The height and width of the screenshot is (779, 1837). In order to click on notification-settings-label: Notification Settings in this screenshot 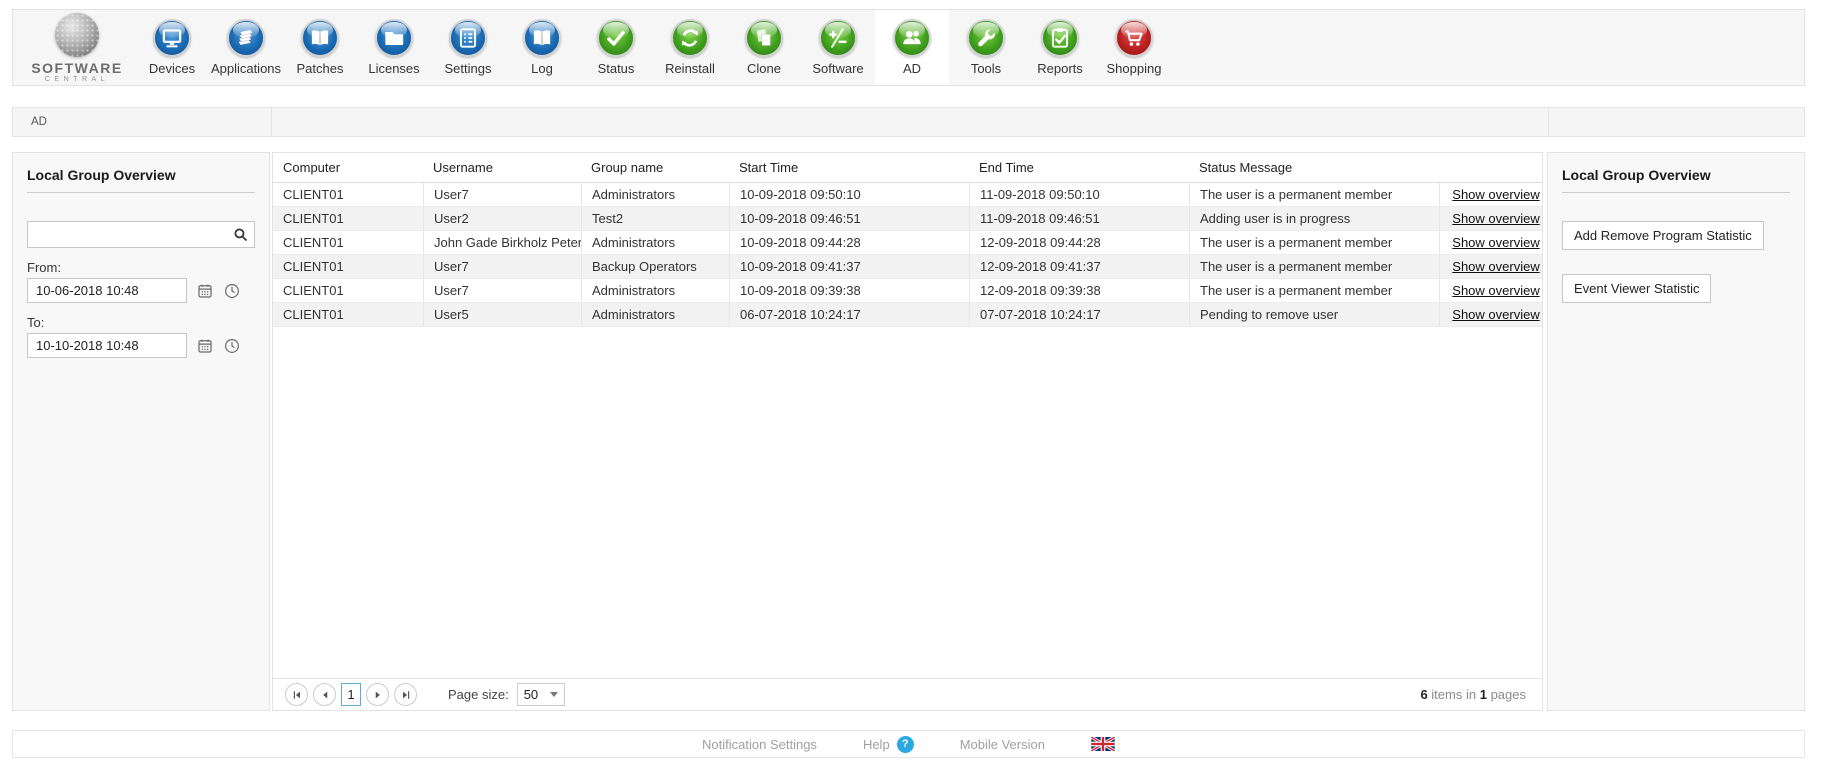, I will do `click(759, 744)`.